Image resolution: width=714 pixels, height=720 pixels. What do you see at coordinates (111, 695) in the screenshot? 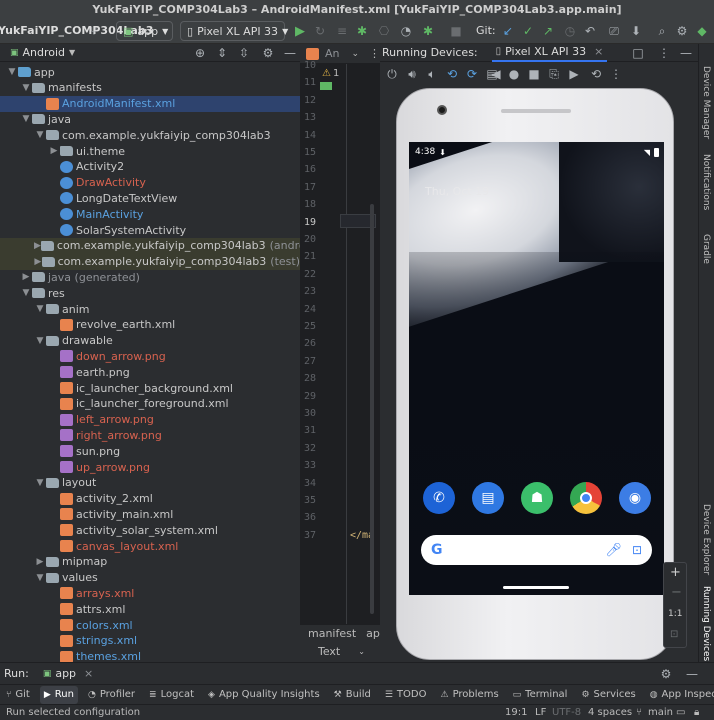
I see `tool-window-profiler: ◔ Profiler` at bounding box center [111, 695].